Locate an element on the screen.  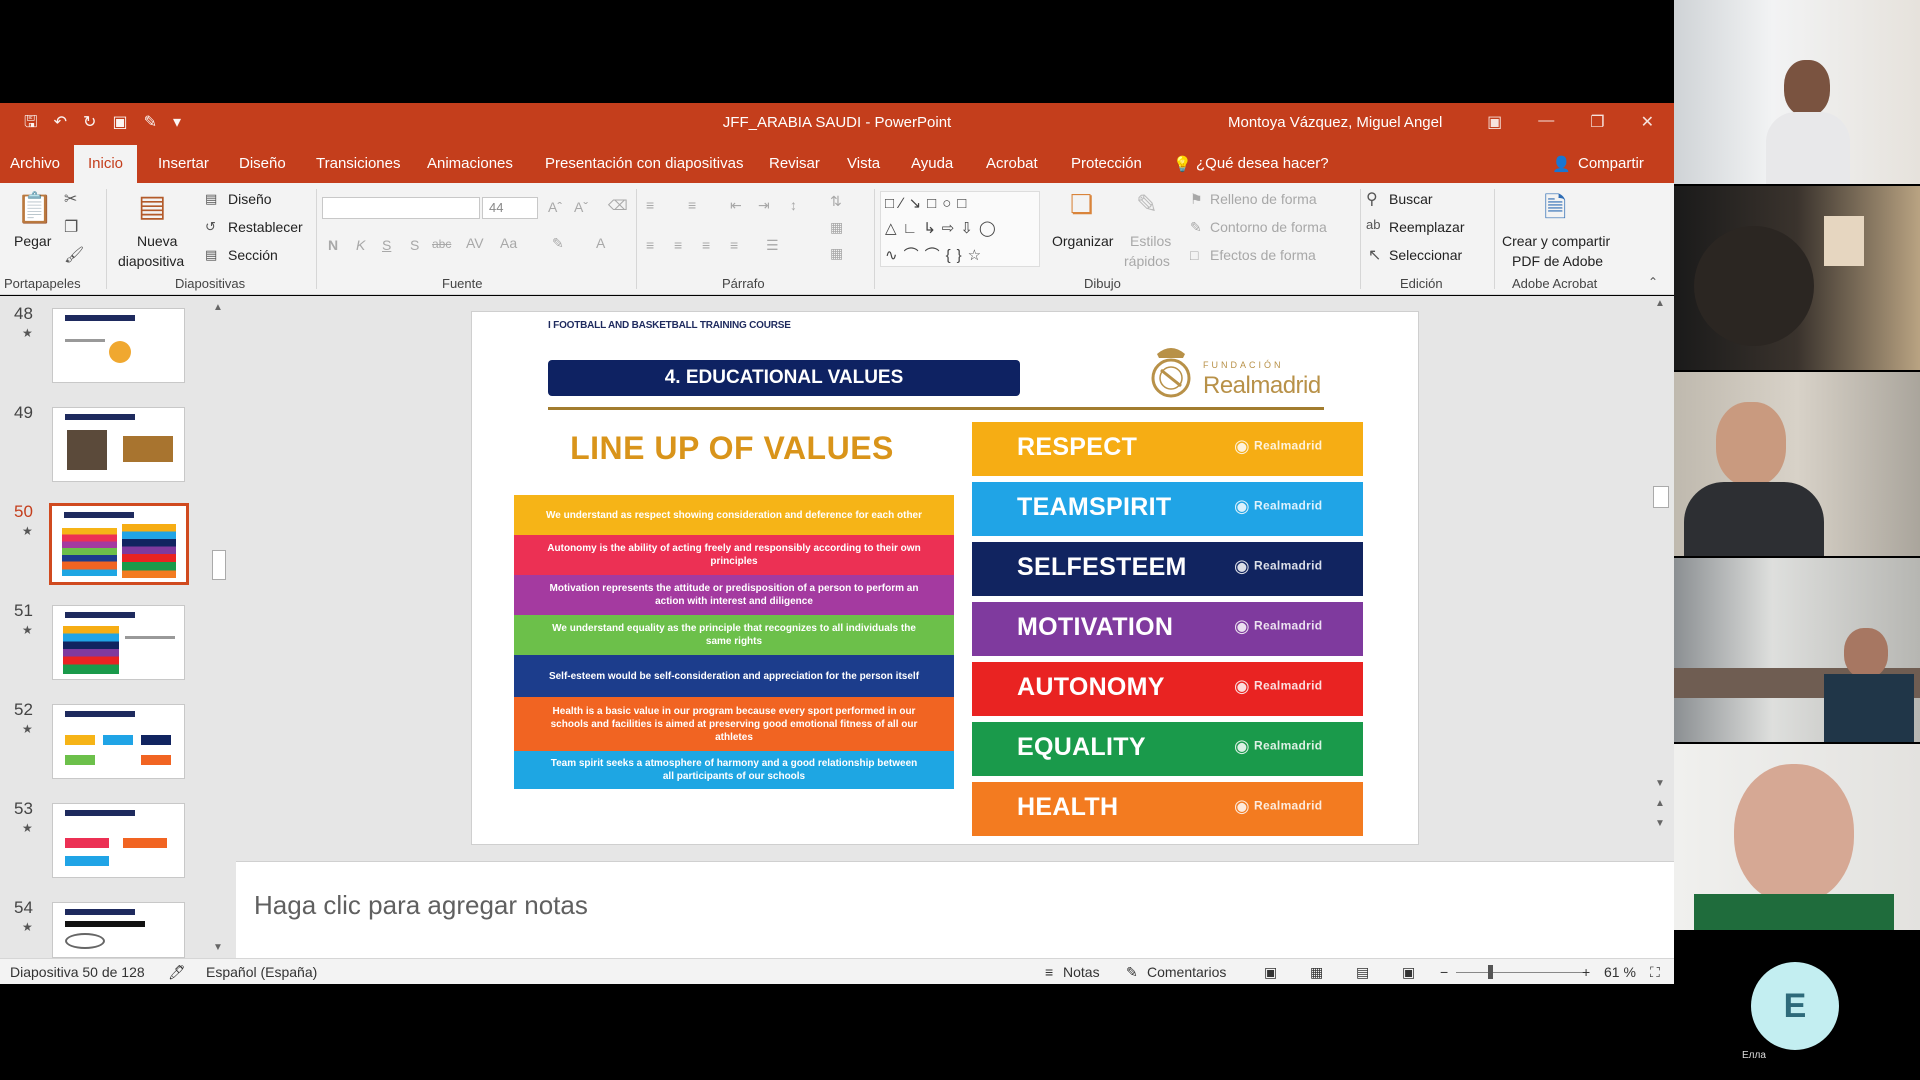
increase-indent-icon: ⇥ is located at coordinates (764, 205).